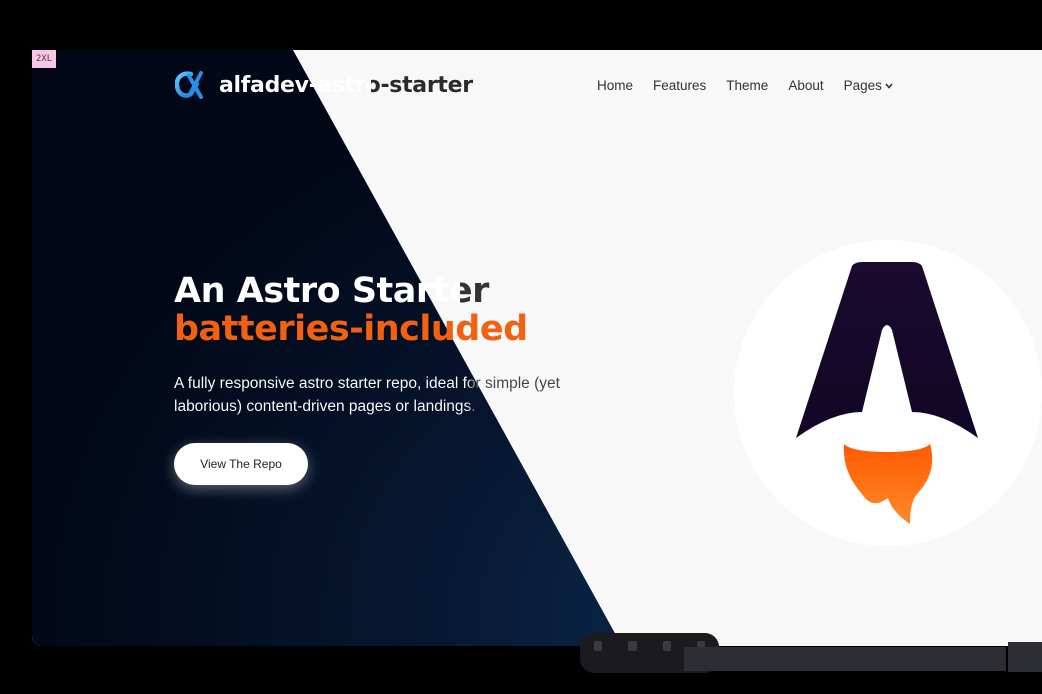 The height and width of the screenshot is (694, 1042). I want to click on astro-rocket-logo-icon, so click(887, 393).